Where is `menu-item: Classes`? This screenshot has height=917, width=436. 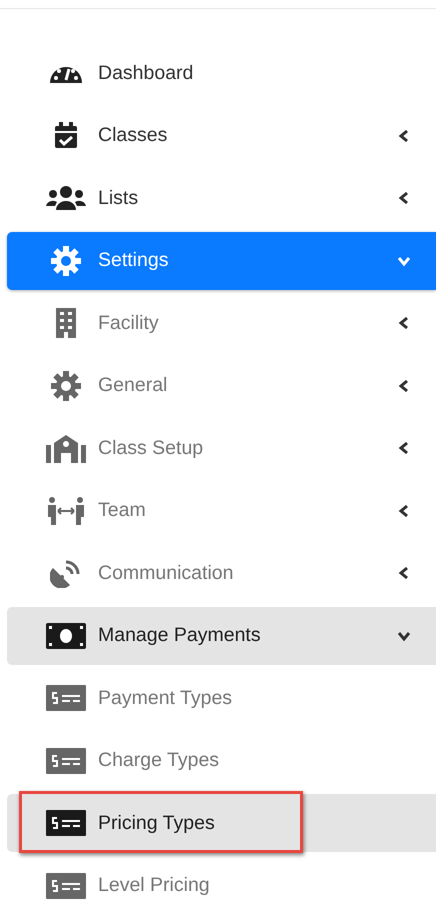
menu-item: Classes is located at coordinates (221, 135).